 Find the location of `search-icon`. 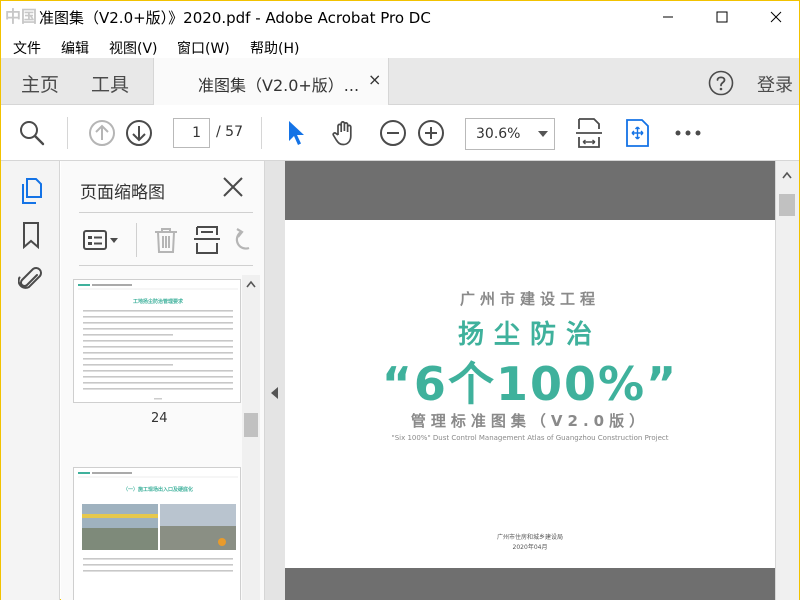

search-icon is located at coordinates (32, 133).